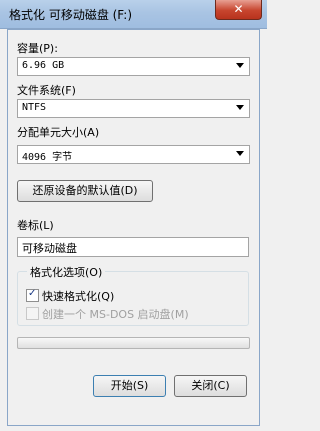  What do you see at coordinates (210, 386) in the screenshot?
I see `close-button: 关闭(C)` at bounding box center [210, 386].